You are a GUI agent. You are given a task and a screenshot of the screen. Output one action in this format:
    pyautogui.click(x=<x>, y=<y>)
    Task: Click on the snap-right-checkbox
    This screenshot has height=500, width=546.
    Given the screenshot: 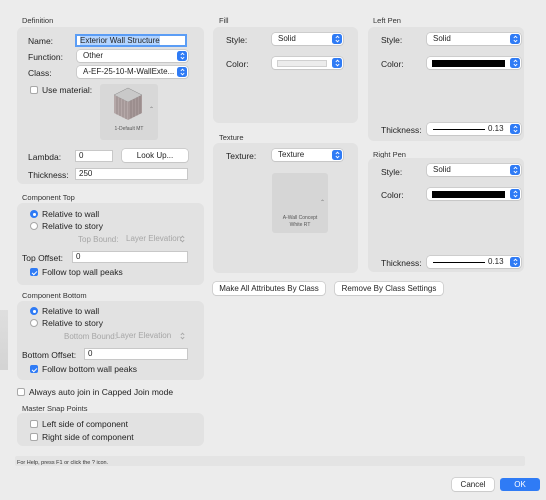 What is the action you would take?
    pyautogui.click(x=34, y=437)
    